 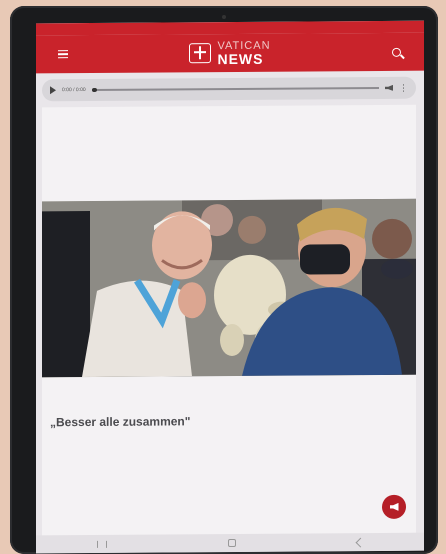 I want to click on article-intro, so click(x=229, y=116).